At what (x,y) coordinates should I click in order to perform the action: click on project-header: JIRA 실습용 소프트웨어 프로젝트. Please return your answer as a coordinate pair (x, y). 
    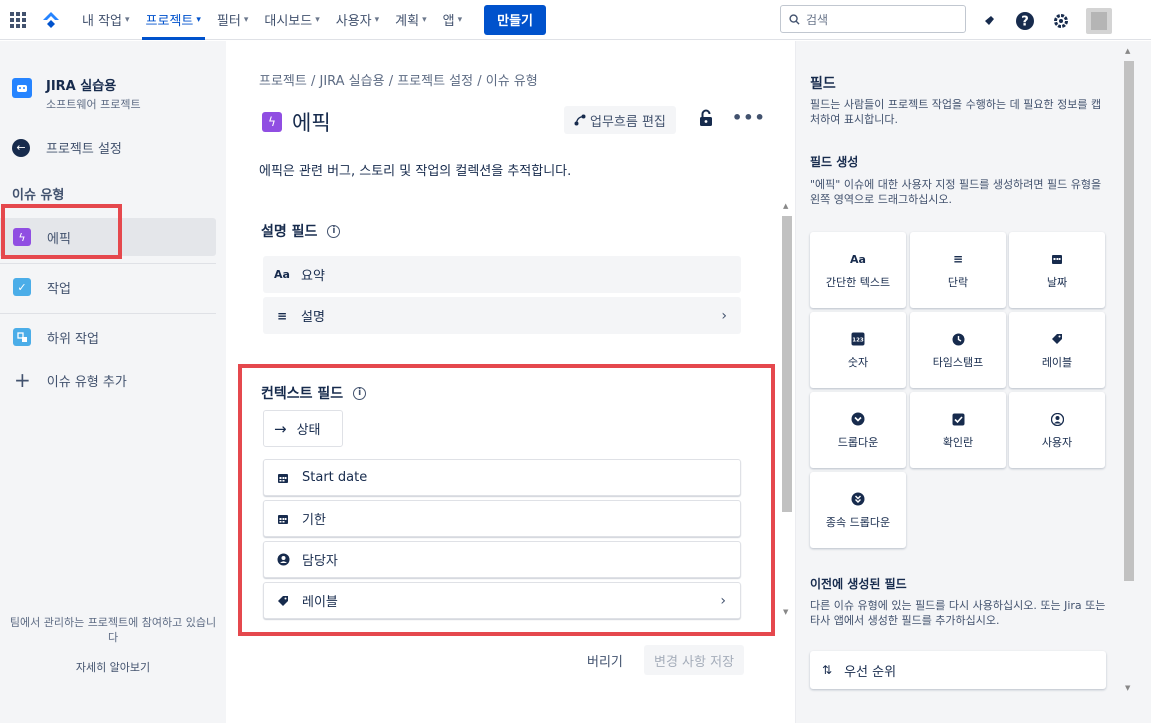
    Looking at the image, I should click on (76, 93).